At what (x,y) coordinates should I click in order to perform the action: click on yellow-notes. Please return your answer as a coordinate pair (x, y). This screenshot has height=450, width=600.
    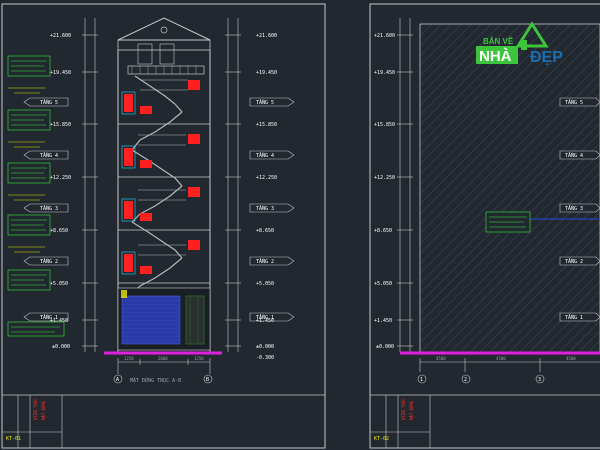
    Looking at the image, I should click on (26, 170).